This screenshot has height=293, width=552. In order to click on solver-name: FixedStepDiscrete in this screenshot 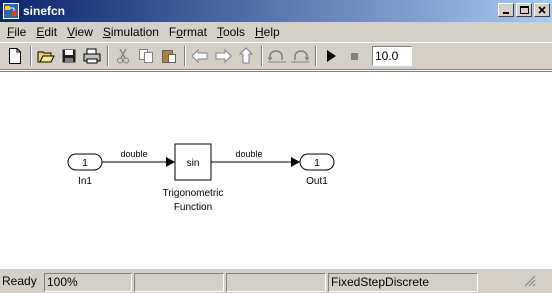, I will do `click(403, 282)`.